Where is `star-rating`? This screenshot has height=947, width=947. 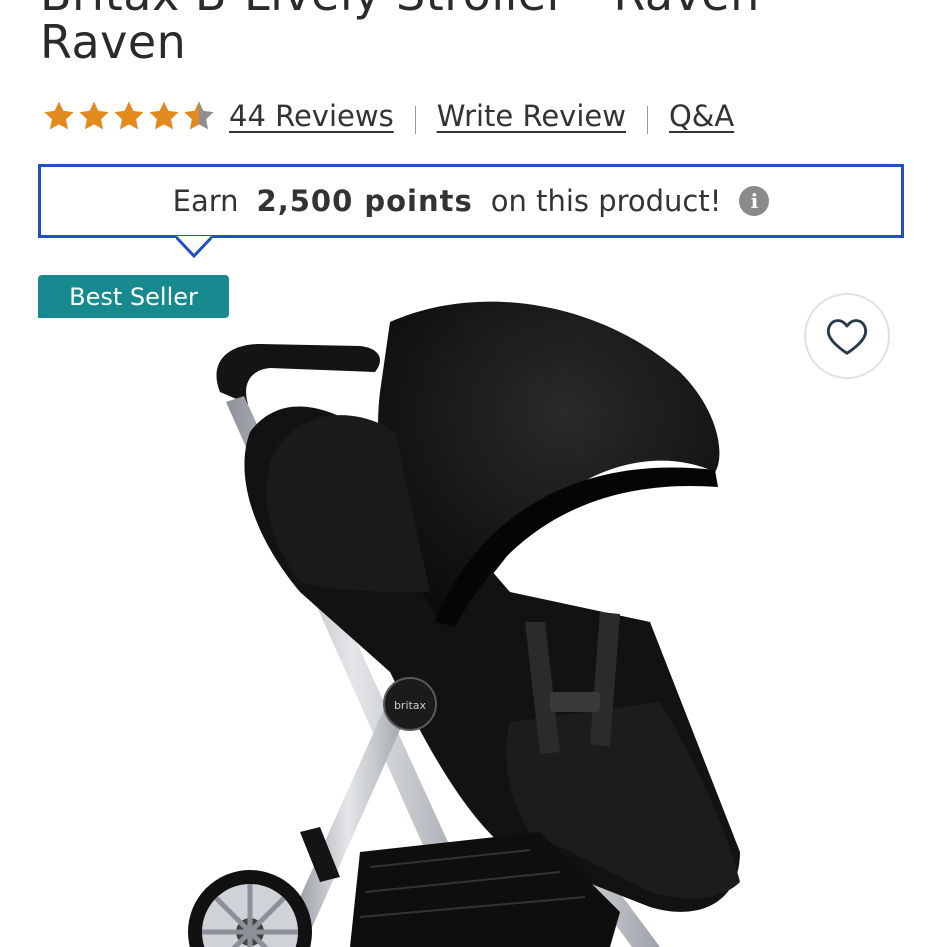 star-rating is located at coordinates (129, 116).